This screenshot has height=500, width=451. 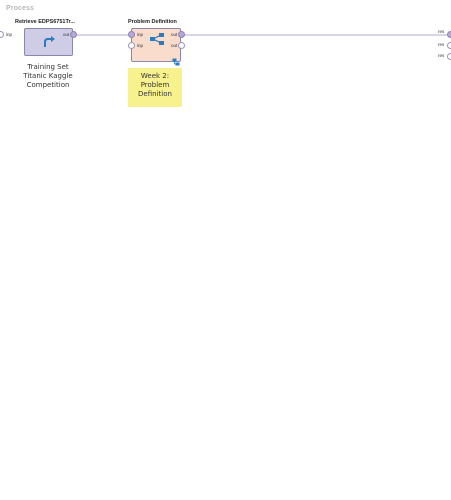 What do you see at coordinates (441, 55) in the screenshot?
I see `result-port-label-3: res` at bounding box center [441, 55].